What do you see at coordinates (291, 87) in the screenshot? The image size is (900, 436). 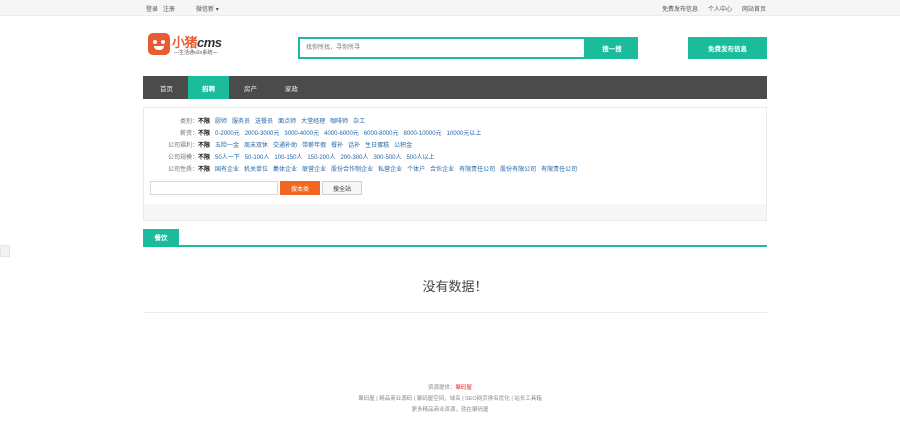 I see `nav-item-housekeeping: 家政` at bounding box center [291, 87].